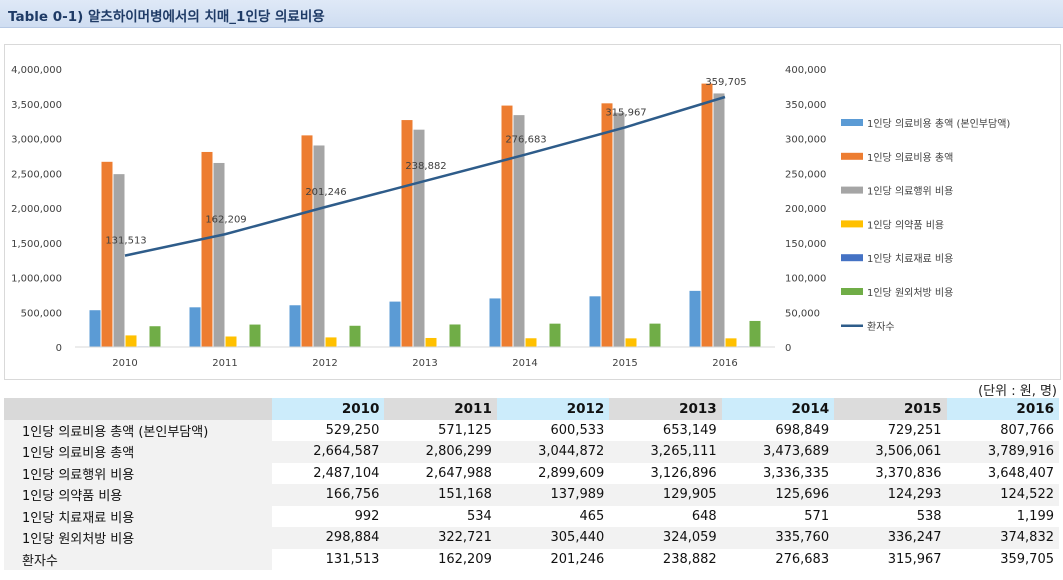 This screenshot has height=580, width=1063. What do you see at coordinates (778, 538) in the screenshot?
I see `table-cell: 335,760` at bounding box center [778, 538].